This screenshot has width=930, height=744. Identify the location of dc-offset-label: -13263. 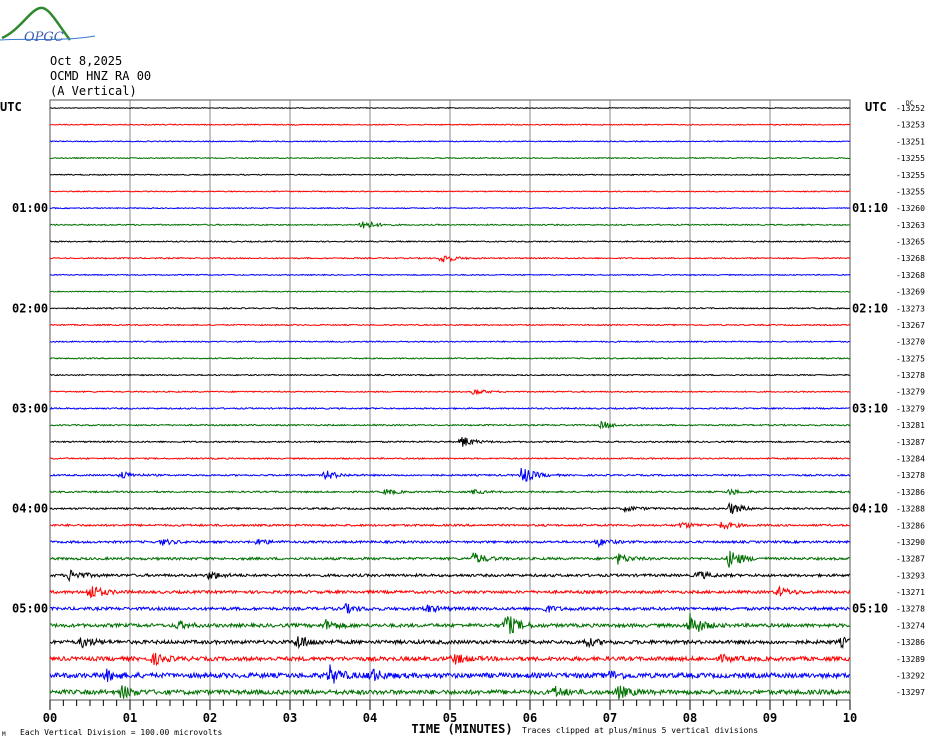
(910, 225).